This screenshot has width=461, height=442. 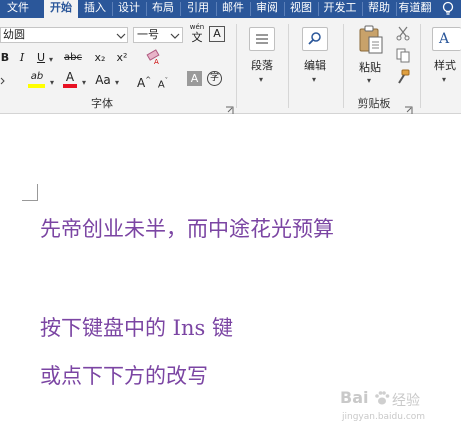 I want to click on copy-icon, so click(x=403, y=55).